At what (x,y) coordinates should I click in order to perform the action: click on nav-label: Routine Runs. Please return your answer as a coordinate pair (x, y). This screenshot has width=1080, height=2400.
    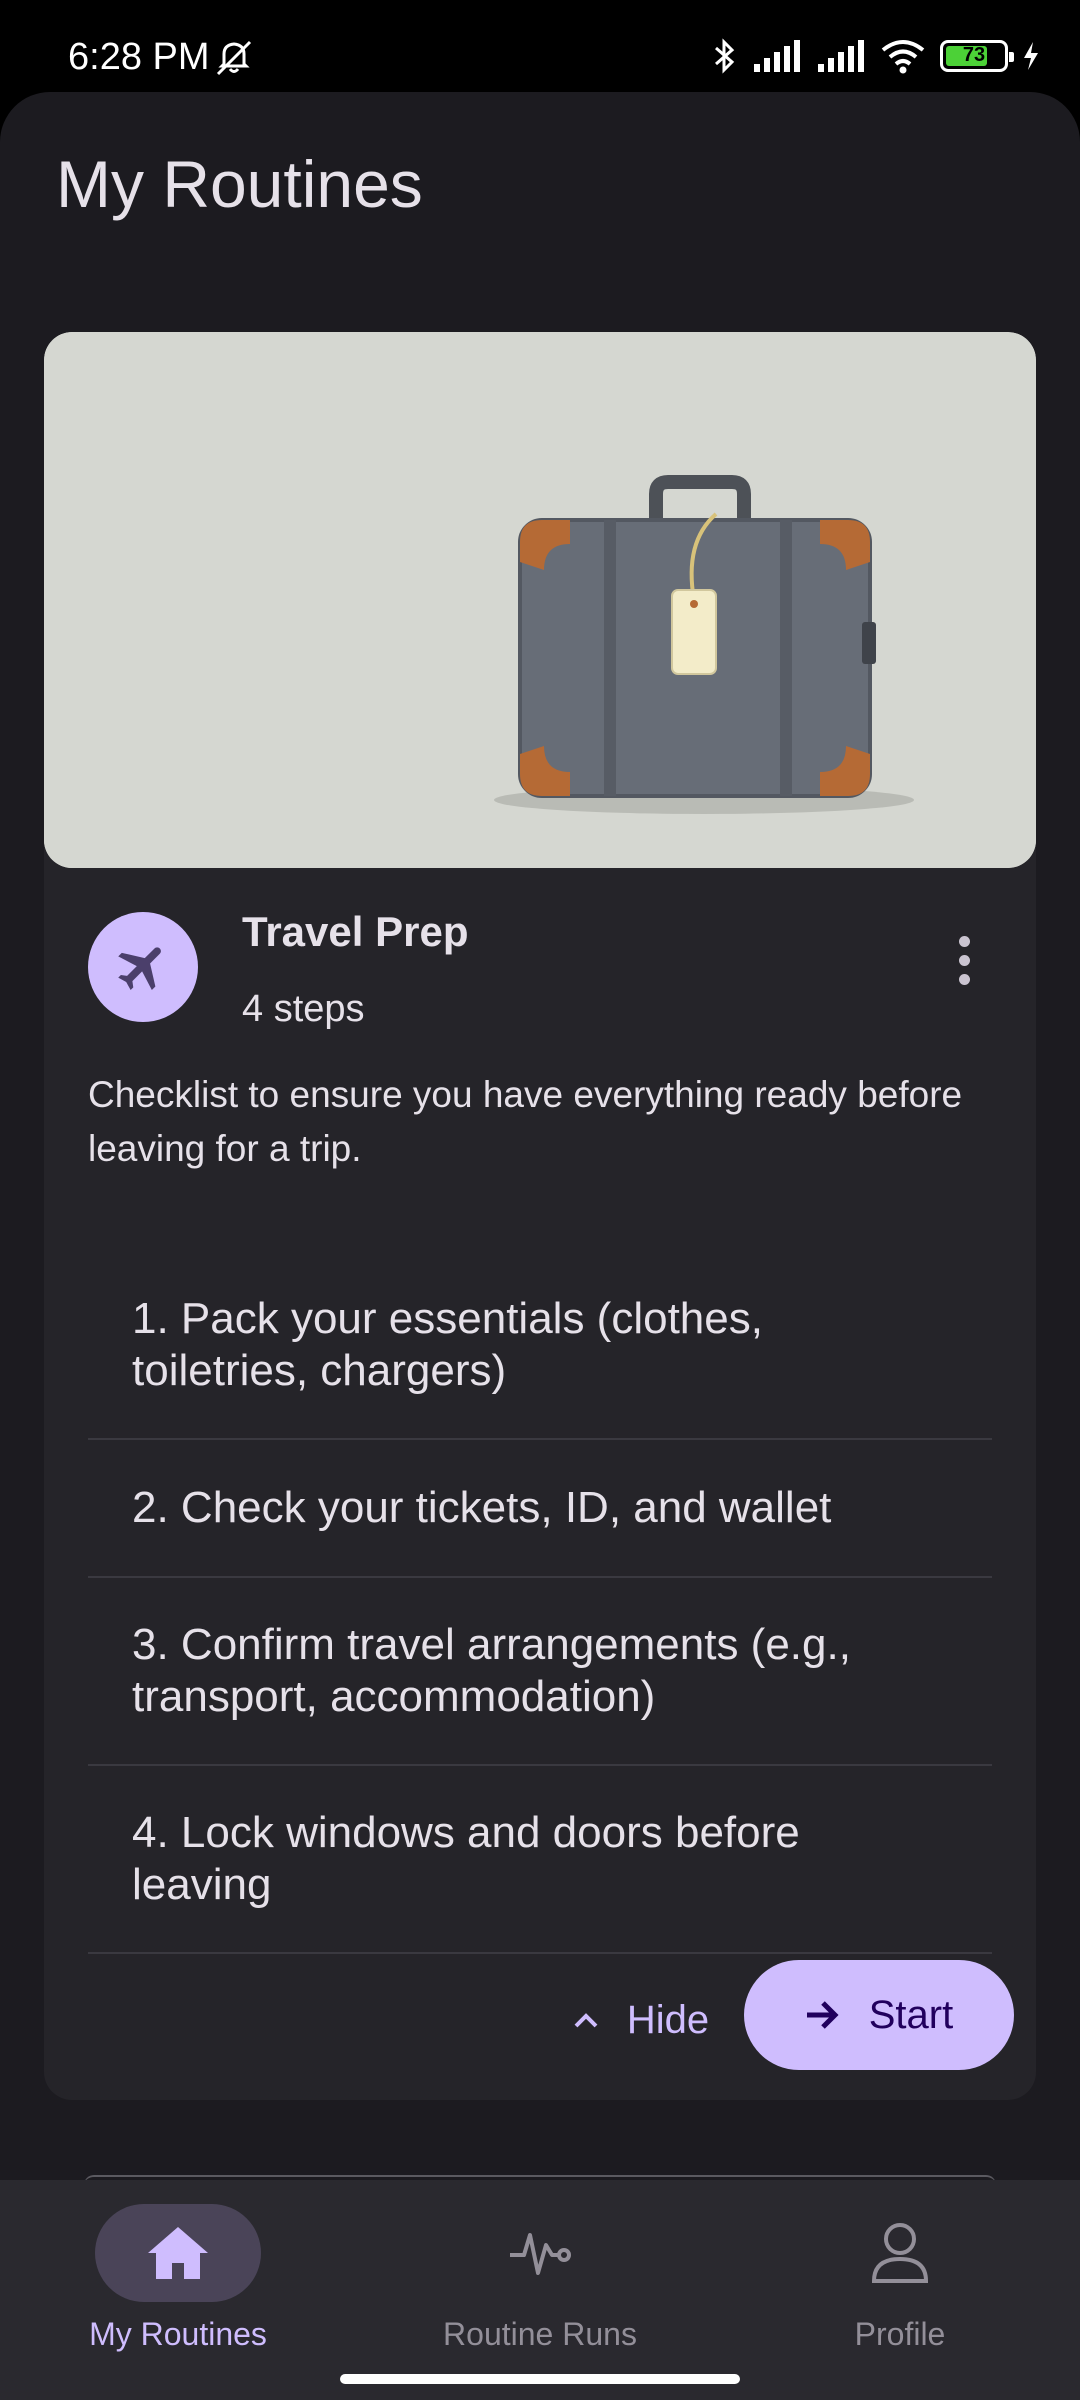
    Looking at the image, I should click on (540, 2334).